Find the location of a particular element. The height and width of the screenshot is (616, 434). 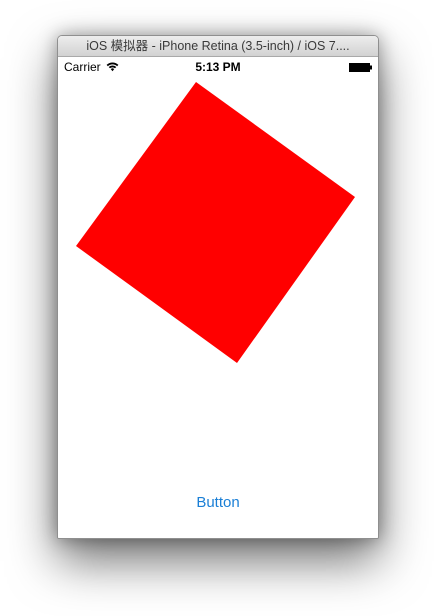

status-time: 5:13 PM is located at coordinates (218, 67).